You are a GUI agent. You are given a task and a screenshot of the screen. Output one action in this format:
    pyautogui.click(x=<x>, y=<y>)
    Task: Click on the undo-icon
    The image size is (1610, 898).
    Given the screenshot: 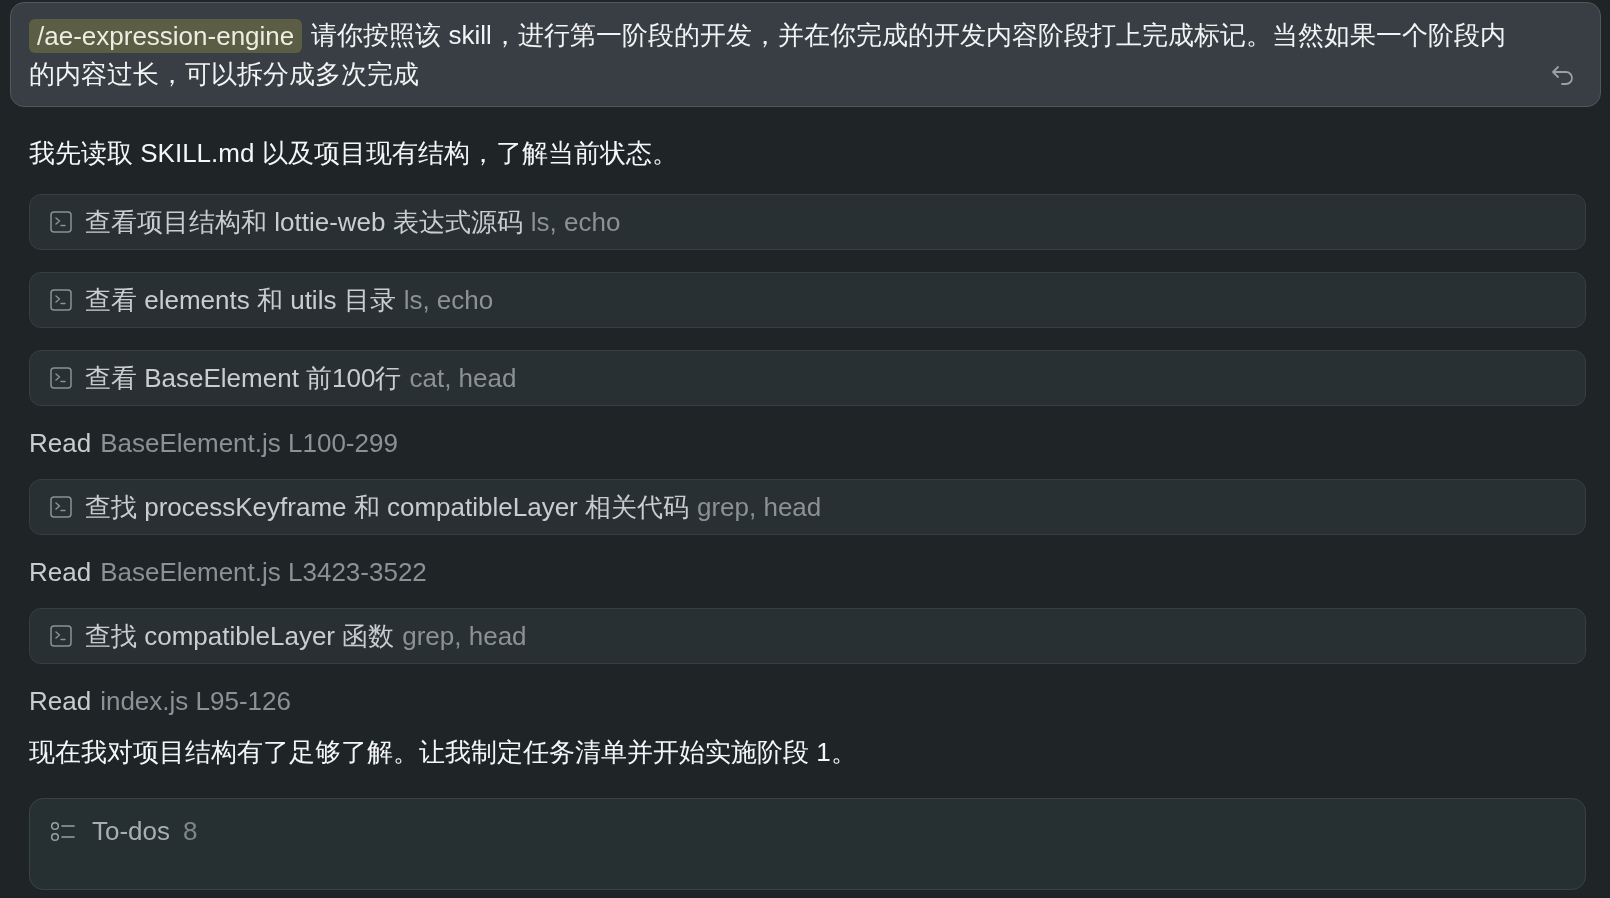 What is the action you would take?
    pyautogui.click(x=1563, y=76)
    